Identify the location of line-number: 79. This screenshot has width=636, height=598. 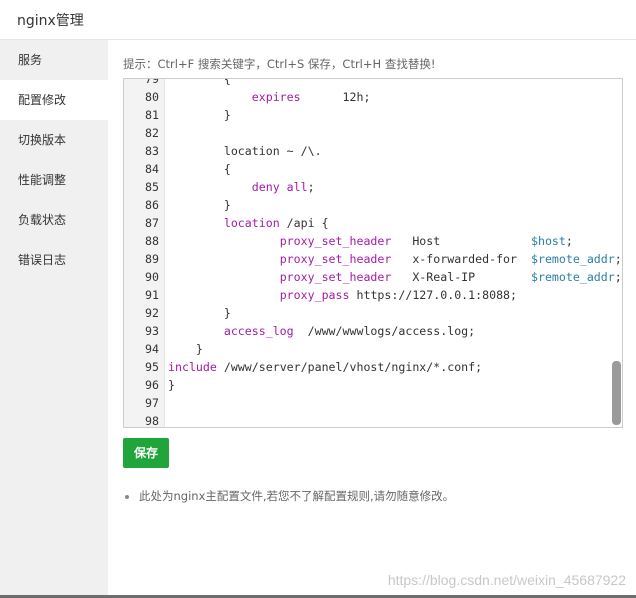
(152, 82).